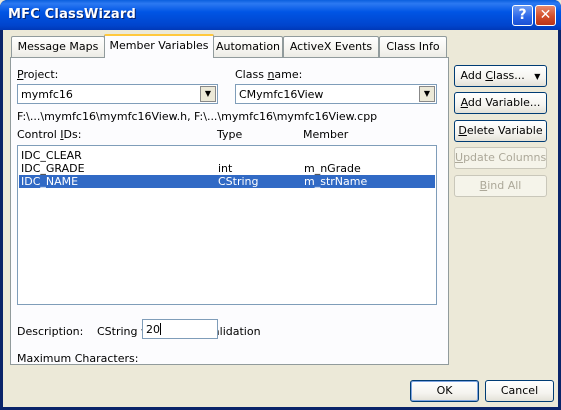 The height and width of the screenshot is (410, 561). I want to click on update-columns-button: Update Columns, so click(500, 158).